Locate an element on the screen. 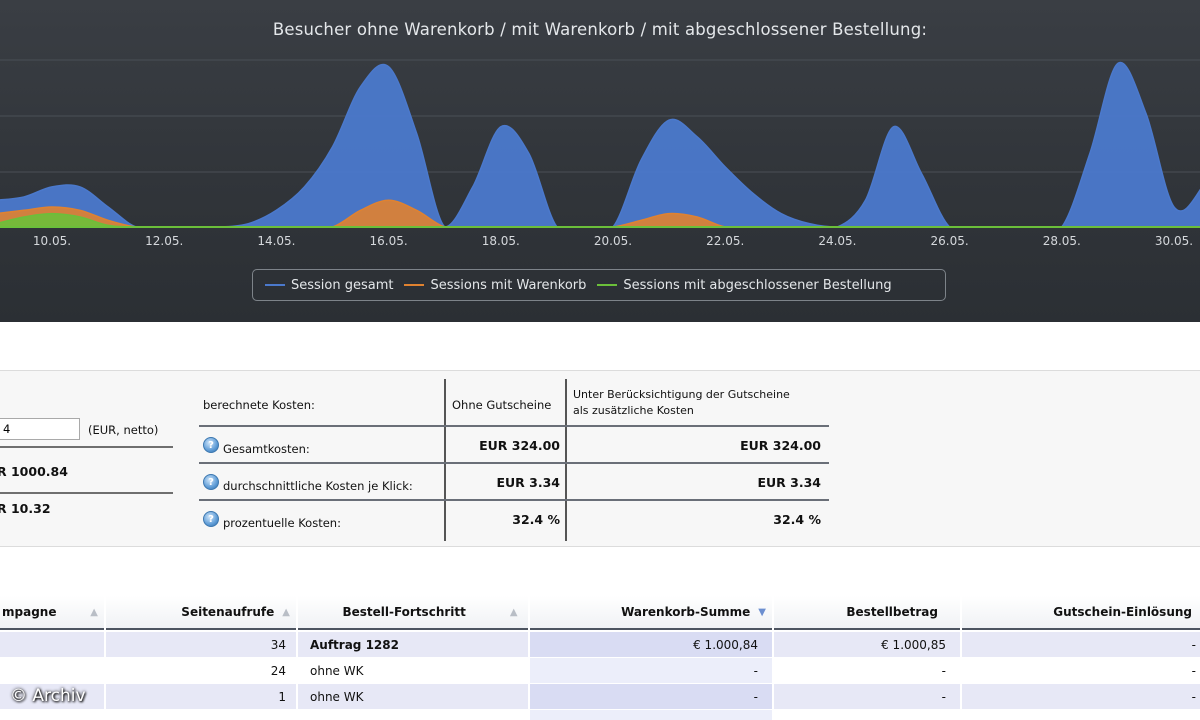 Image resolution: width=1200 pixels, height=720 pixels. cost-row-gesamtkosten: ? Gesamtkosten: is located at coordinates (256, 445).